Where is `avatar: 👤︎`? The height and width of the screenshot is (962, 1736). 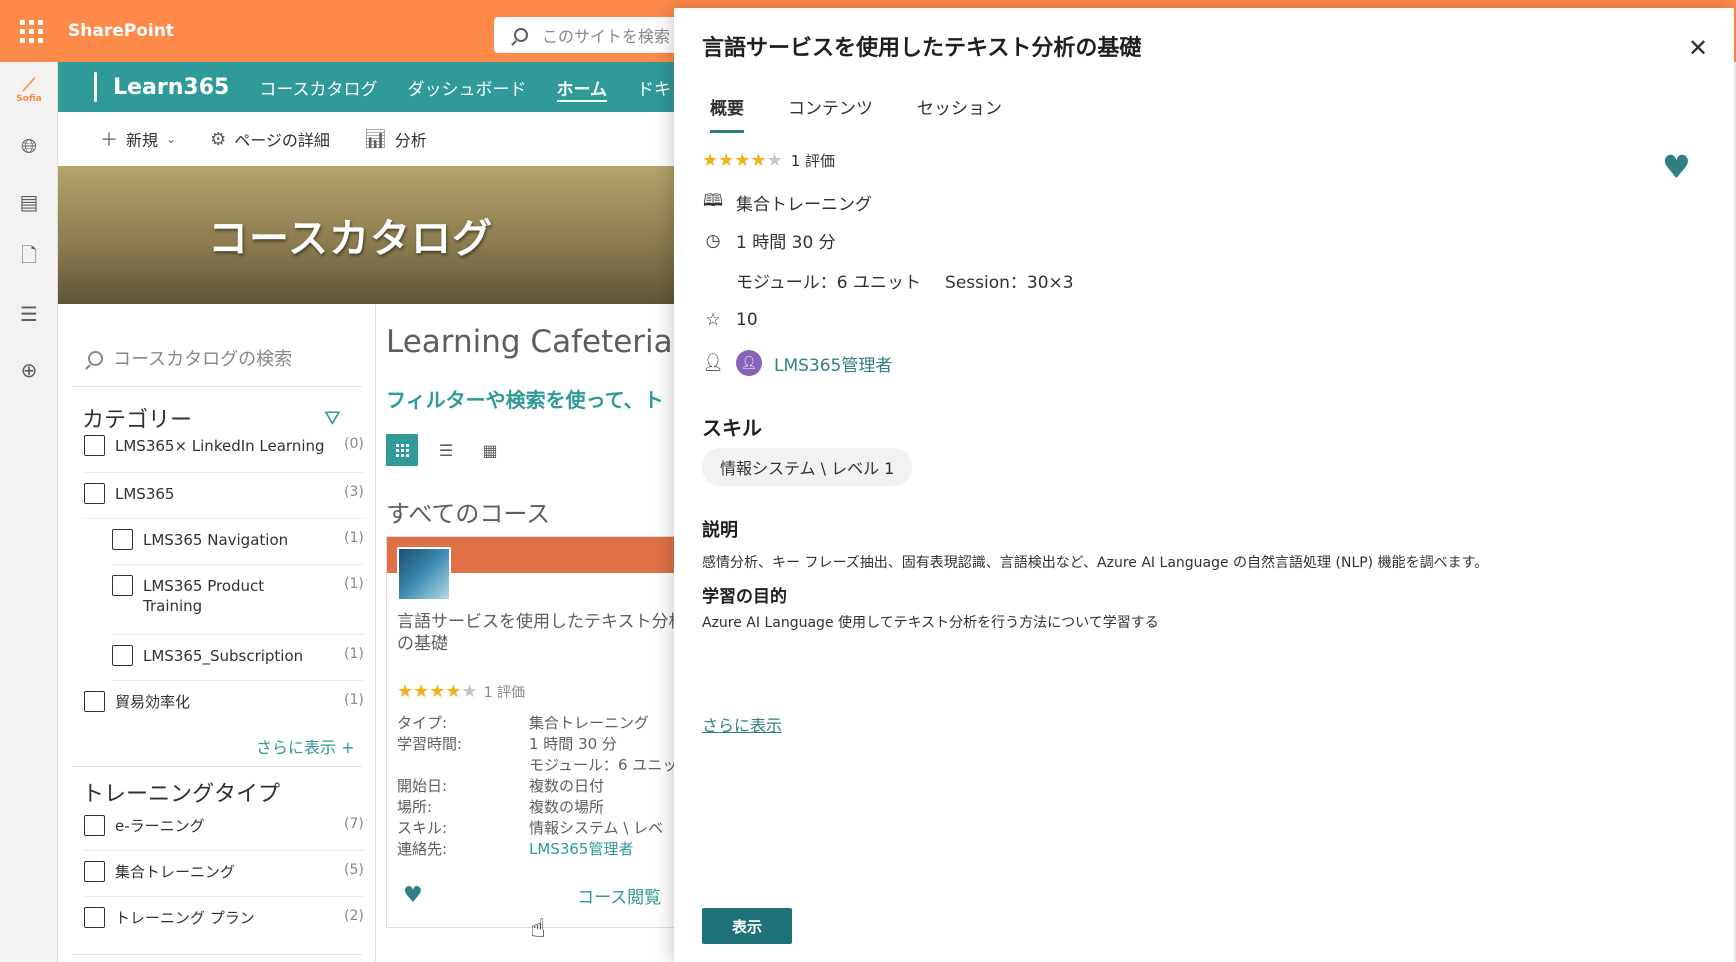
avatar: 👤︎ is located at coordinates (749, 363).